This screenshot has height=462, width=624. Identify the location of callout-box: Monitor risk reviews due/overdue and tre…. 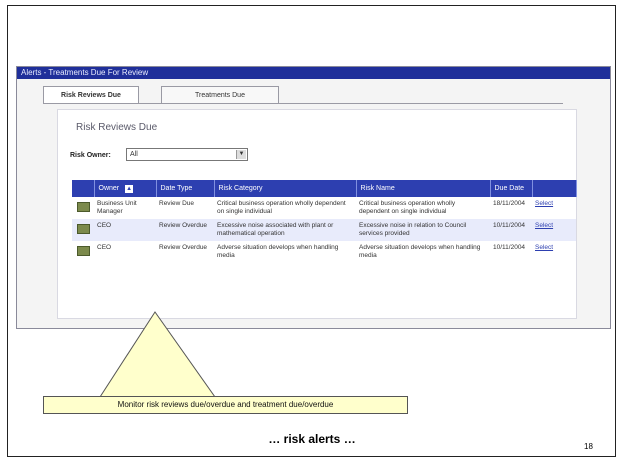
(225, 405).